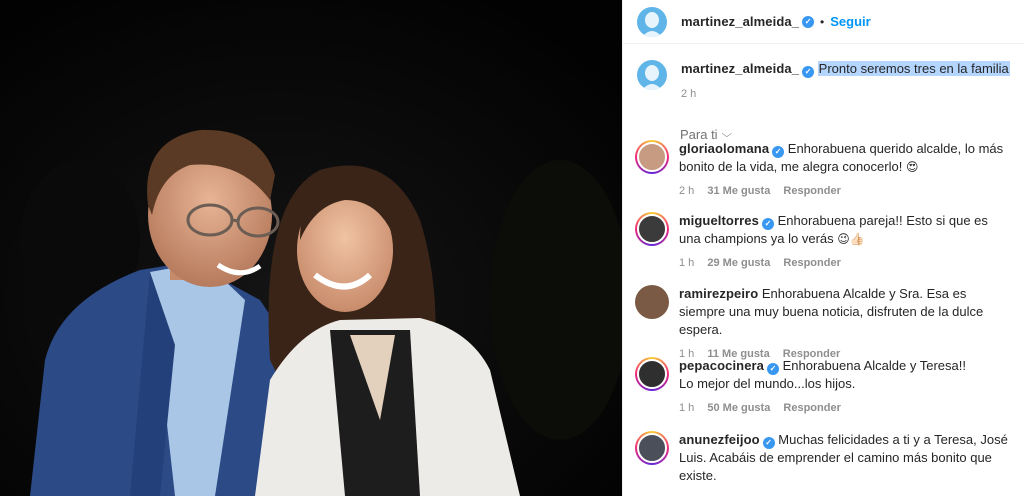  I want to click on comment-username: gloriaolomana, so click(724, 148).